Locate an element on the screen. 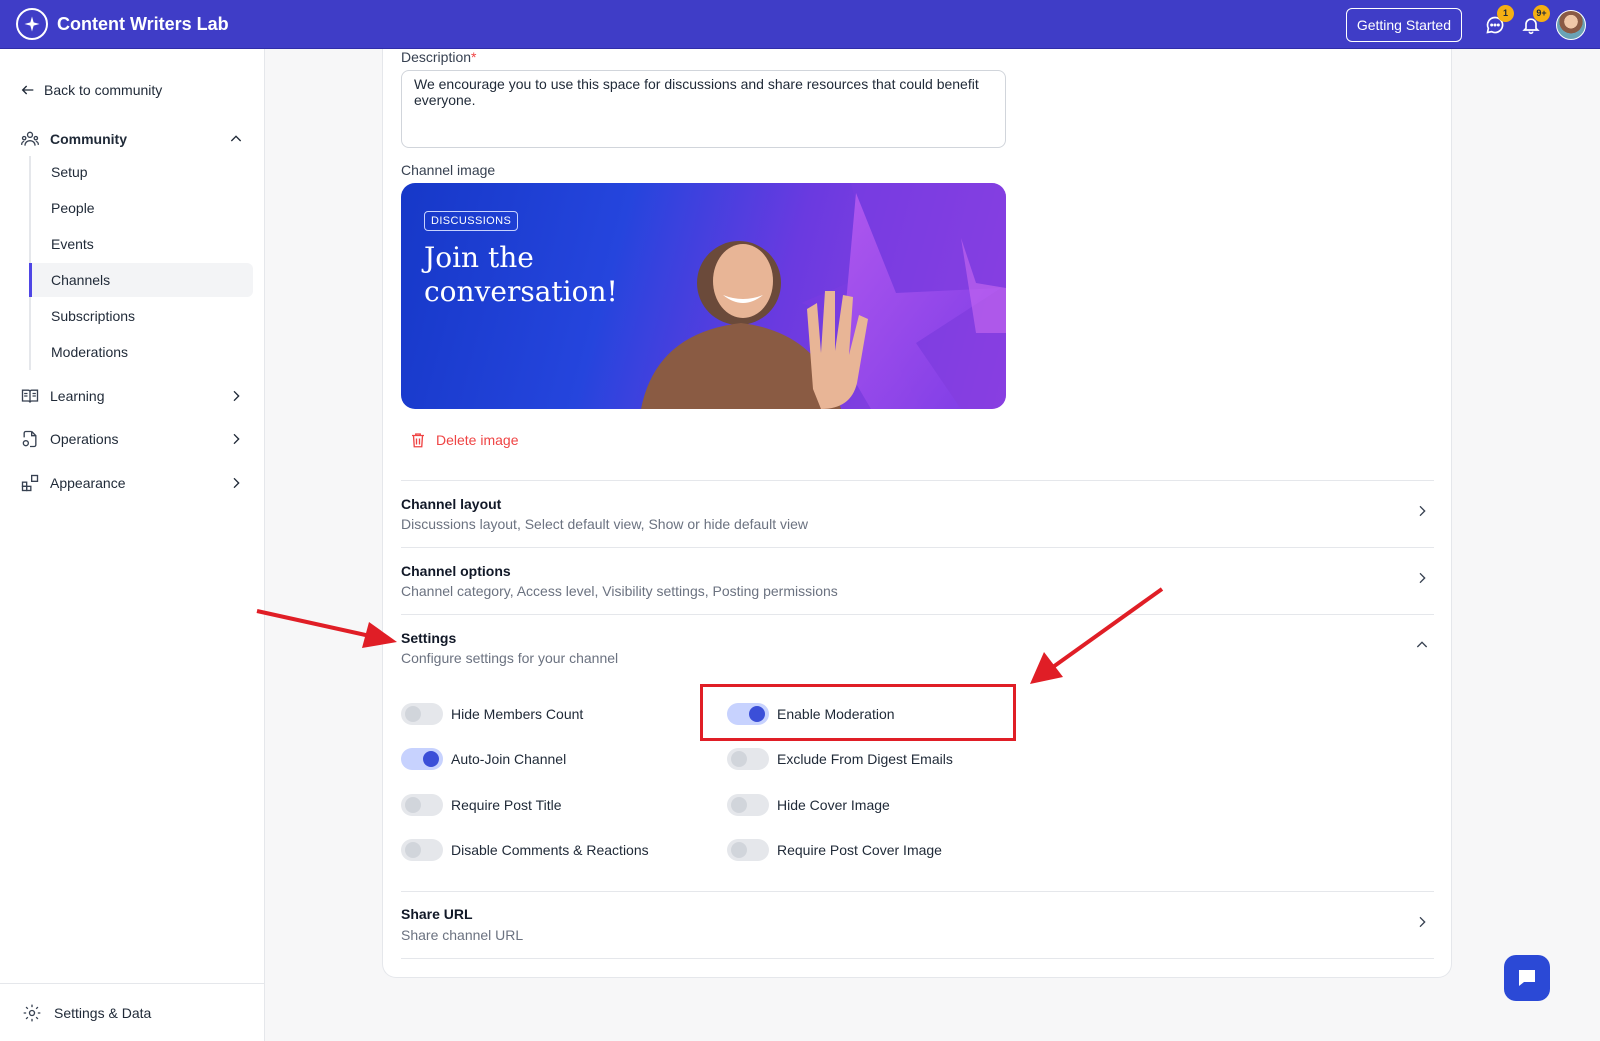  notifications-bell-icon: 9+ is located at coordinates (1535, 20).